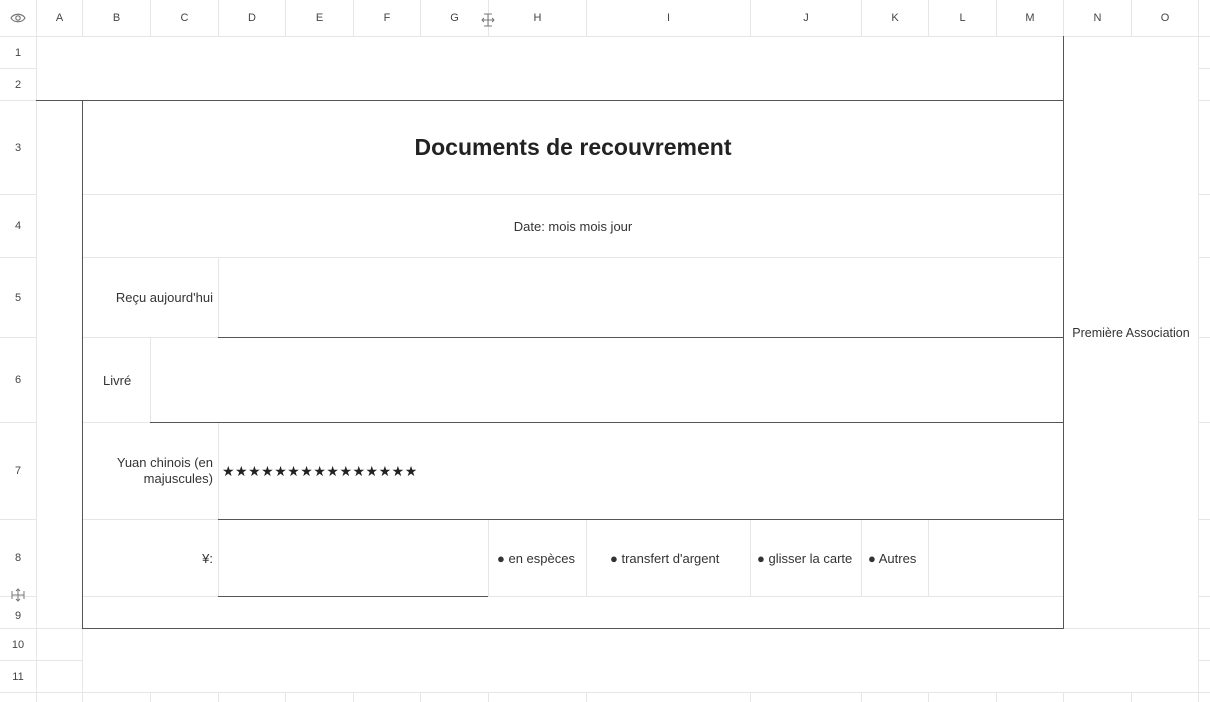 This screenshot has height=702, width=1210. I want to click on column-header-o: O, so click(1165, 18).